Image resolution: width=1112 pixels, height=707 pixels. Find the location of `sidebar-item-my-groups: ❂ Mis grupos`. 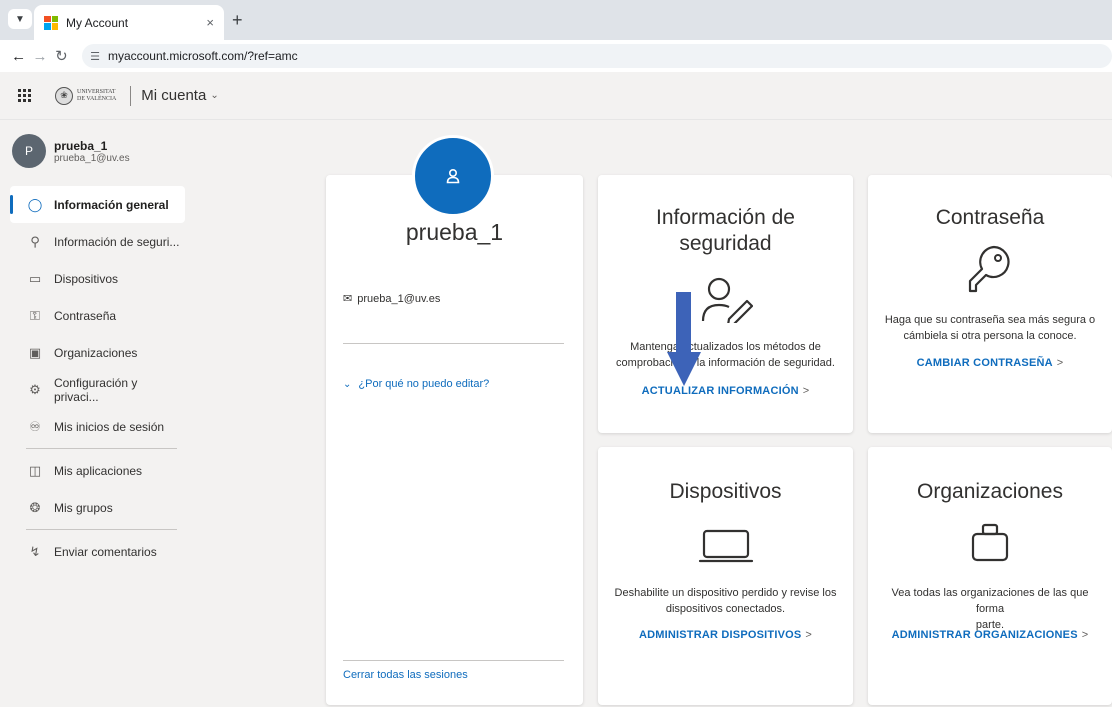

sidebar-item-my-groups: ❂ Mis grupos is located at coordinates (97, 507).